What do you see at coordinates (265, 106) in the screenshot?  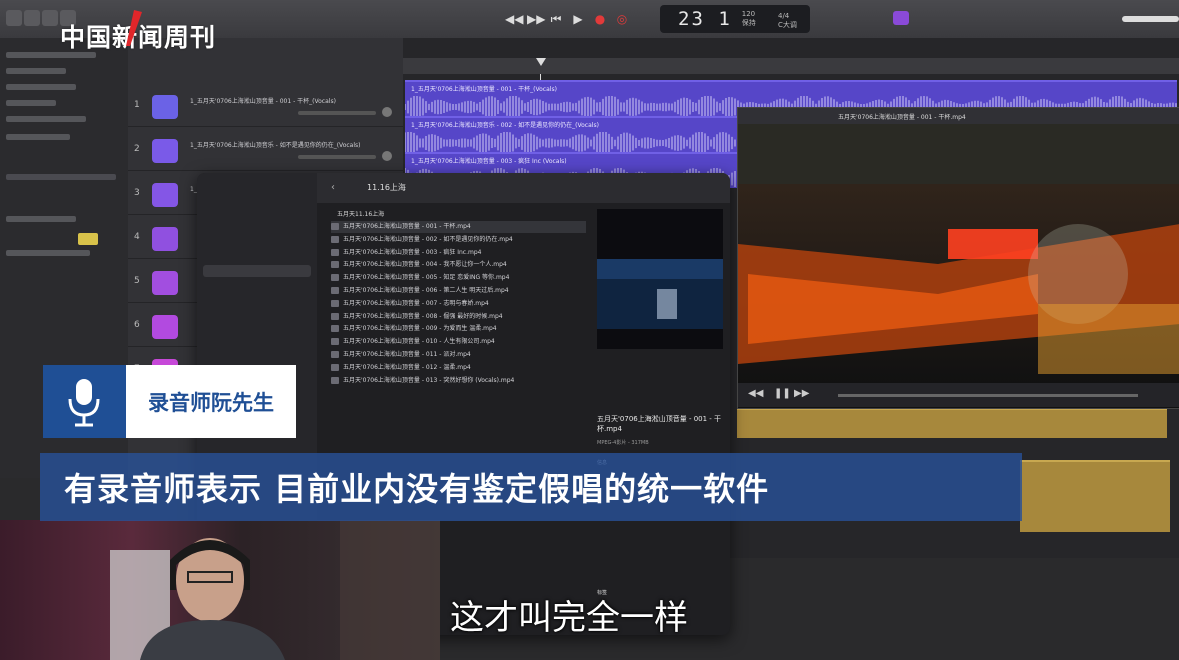 I see `track-header: 1 1_五月天'0706上海淞山顶音量 - 001 - 干杯_(Vocals)` at bounding box center [265, 106].